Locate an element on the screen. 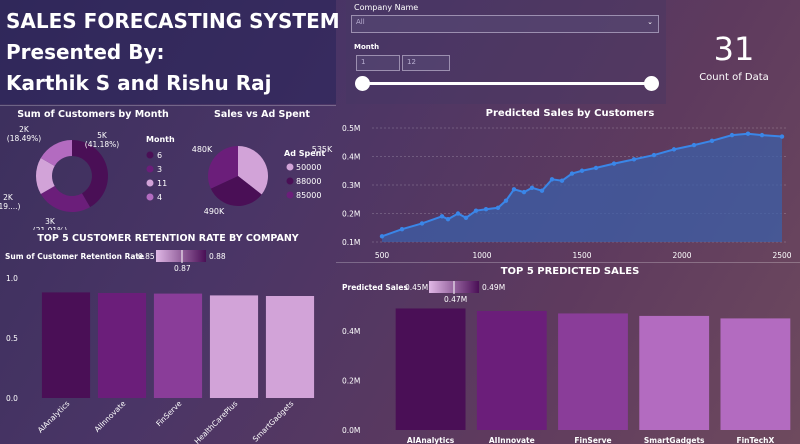 This screenshot has width=800, height=444. retention-legend-label: Sum of Customer Retention Rate is located at coordinates (74, 256).